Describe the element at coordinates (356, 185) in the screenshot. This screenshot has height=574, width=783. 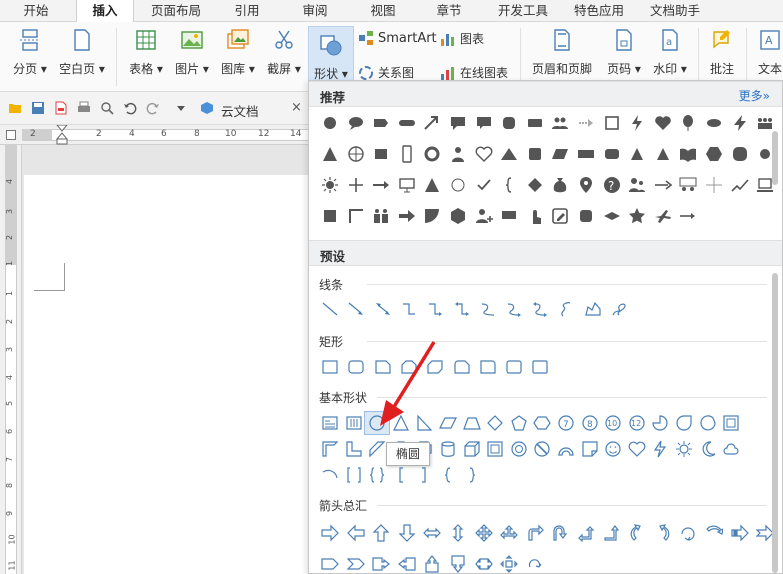
I see `plus-icon` at that location.